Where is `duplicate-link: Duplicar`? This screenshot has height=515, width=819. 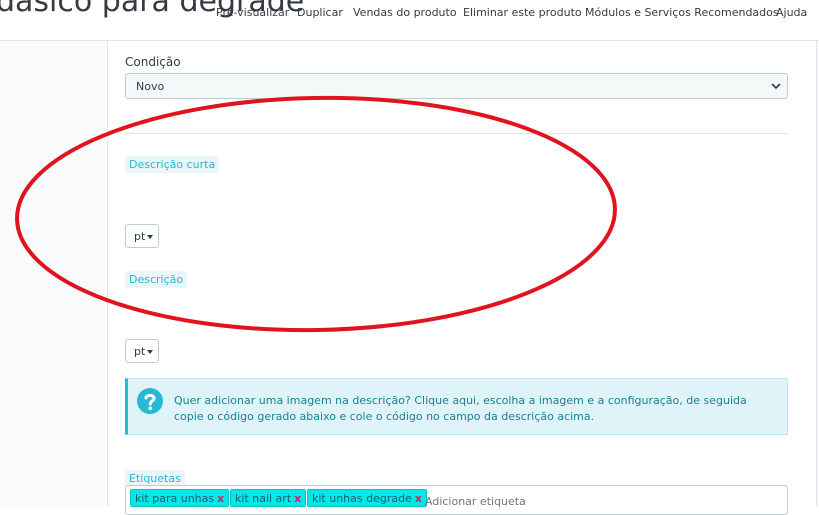 duplicate-link: Duplicar is located at coordinates (320, 12).